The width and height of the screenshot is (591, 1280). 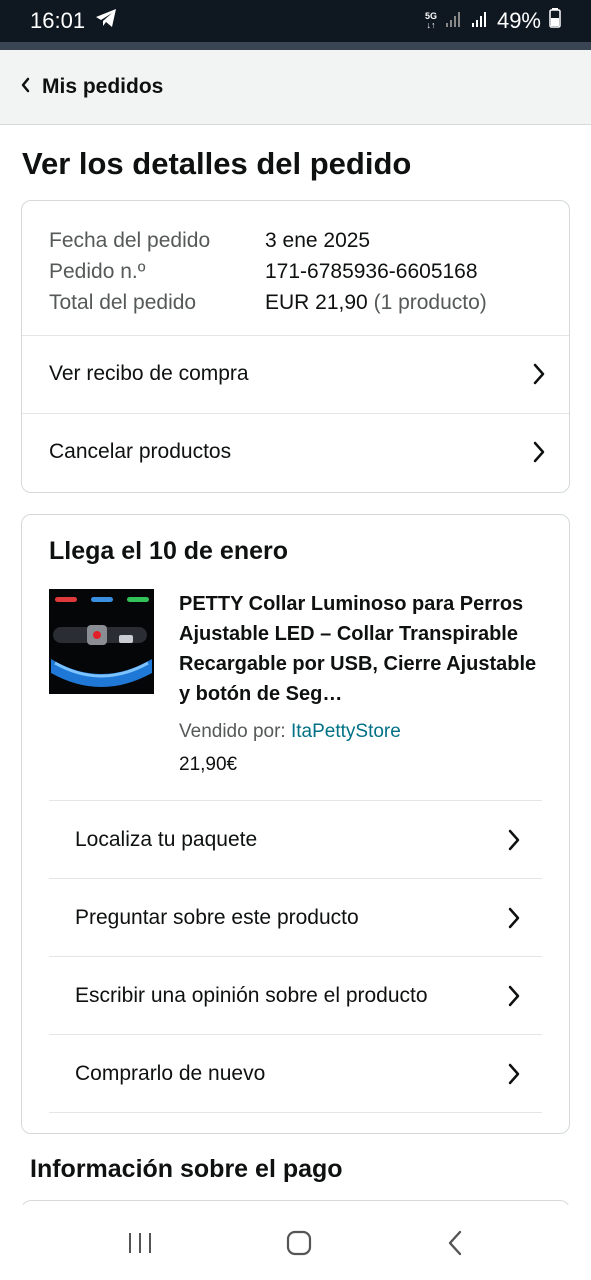 What do you see at coordinates (430, 16) in the screenshot?
I see `network-label: 5G` at bounding box center [430, 16].